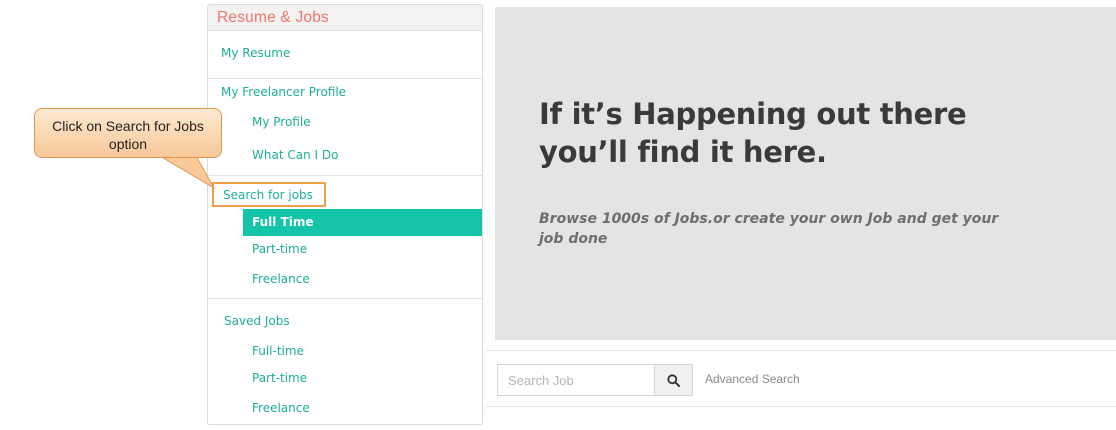  I want to click on instruction-callout: Click on Search for Jobs option, so click(128, 133).